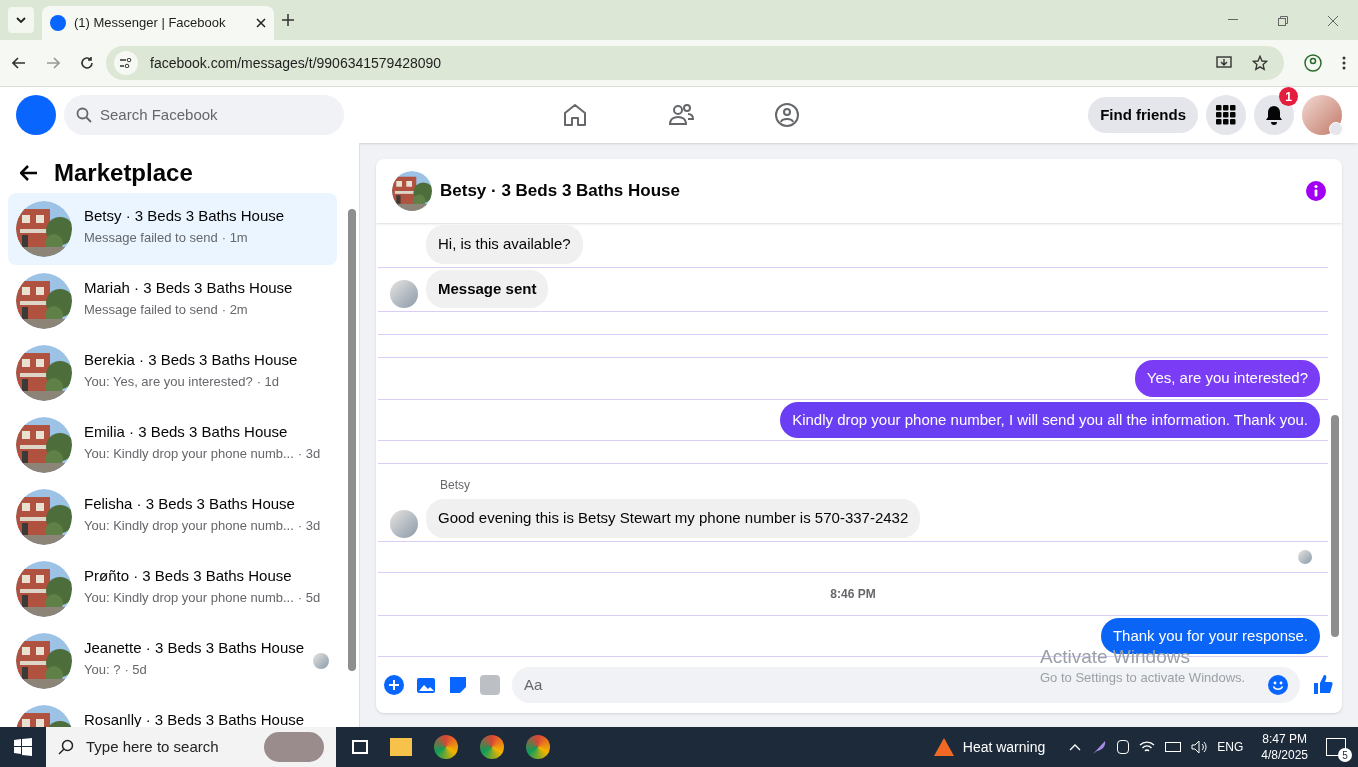 This screenshot has width=1358, height=767. I want to click on conversation-time: · 1m, so click(234, 238).